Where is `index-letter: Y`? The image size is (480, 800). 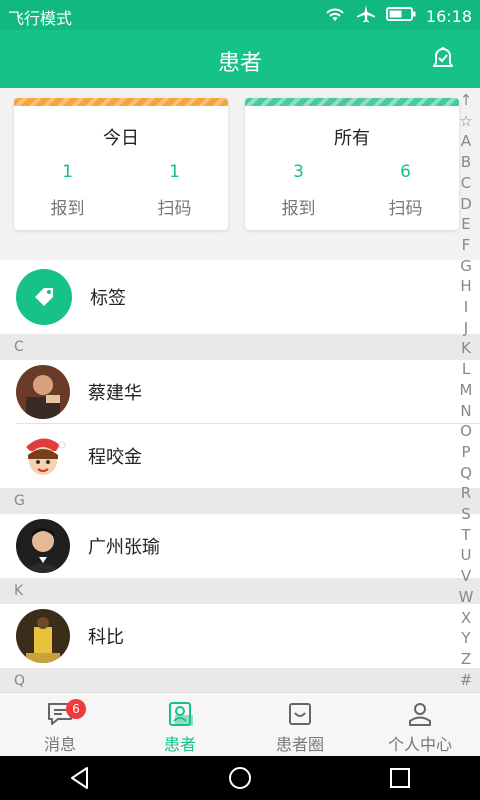 index-letter: Y is located at coordinates (465, 638).